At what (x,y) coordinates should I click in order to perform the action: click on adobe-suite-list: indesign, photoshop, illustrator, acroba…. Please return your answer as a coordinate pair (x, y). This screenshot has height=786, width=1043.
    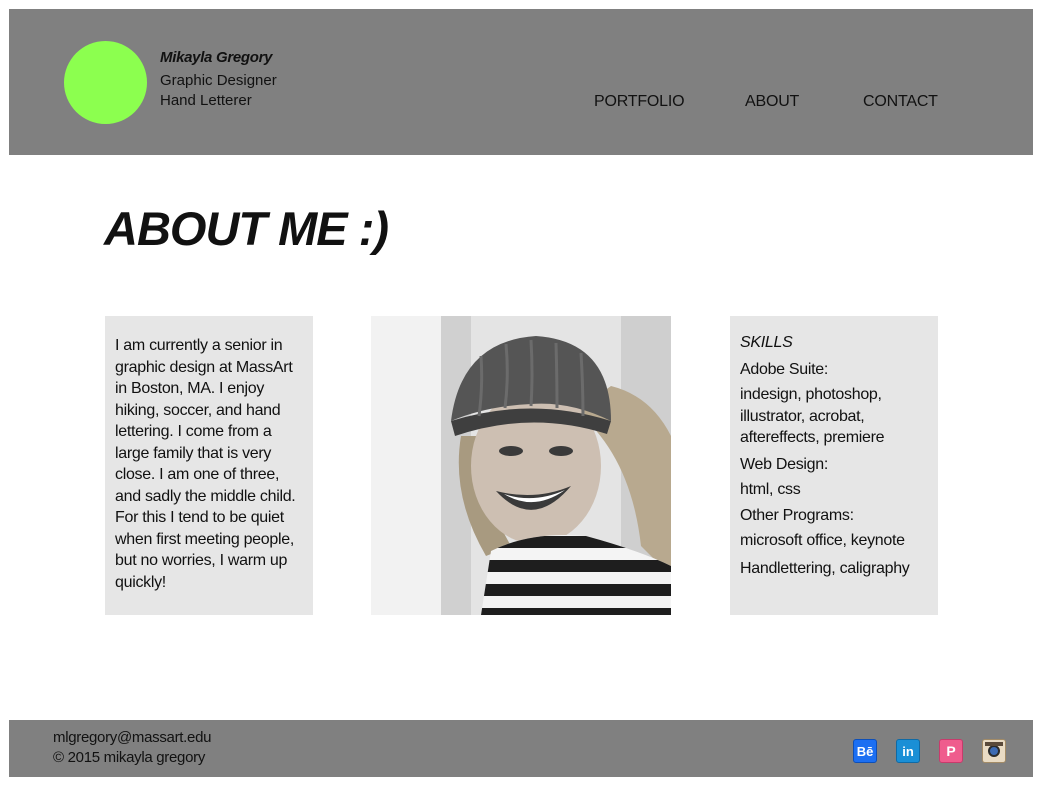
    Looking at the image, I should click on (812, 416).